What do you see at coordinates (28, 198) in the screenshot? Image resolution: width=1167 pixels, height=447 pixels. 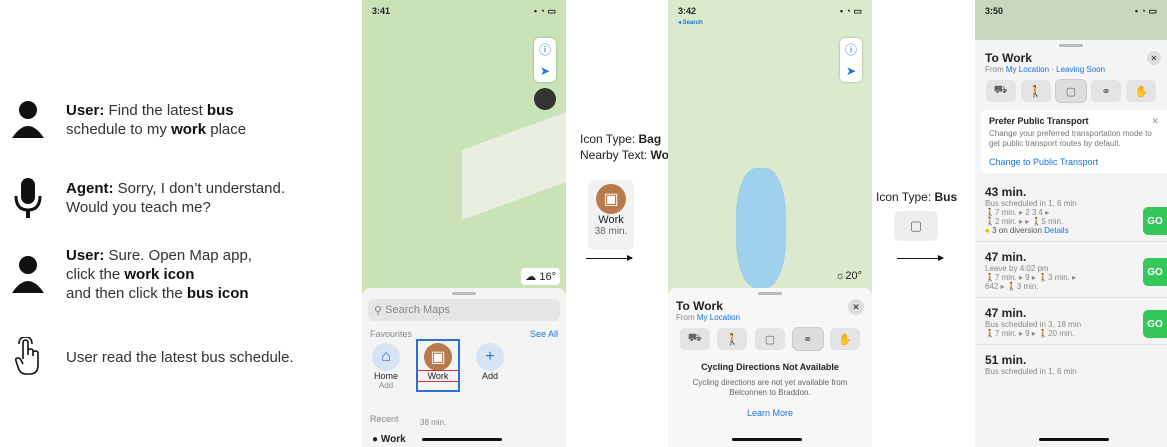 I see `microphone-icon` at bounding box center [28, 198].